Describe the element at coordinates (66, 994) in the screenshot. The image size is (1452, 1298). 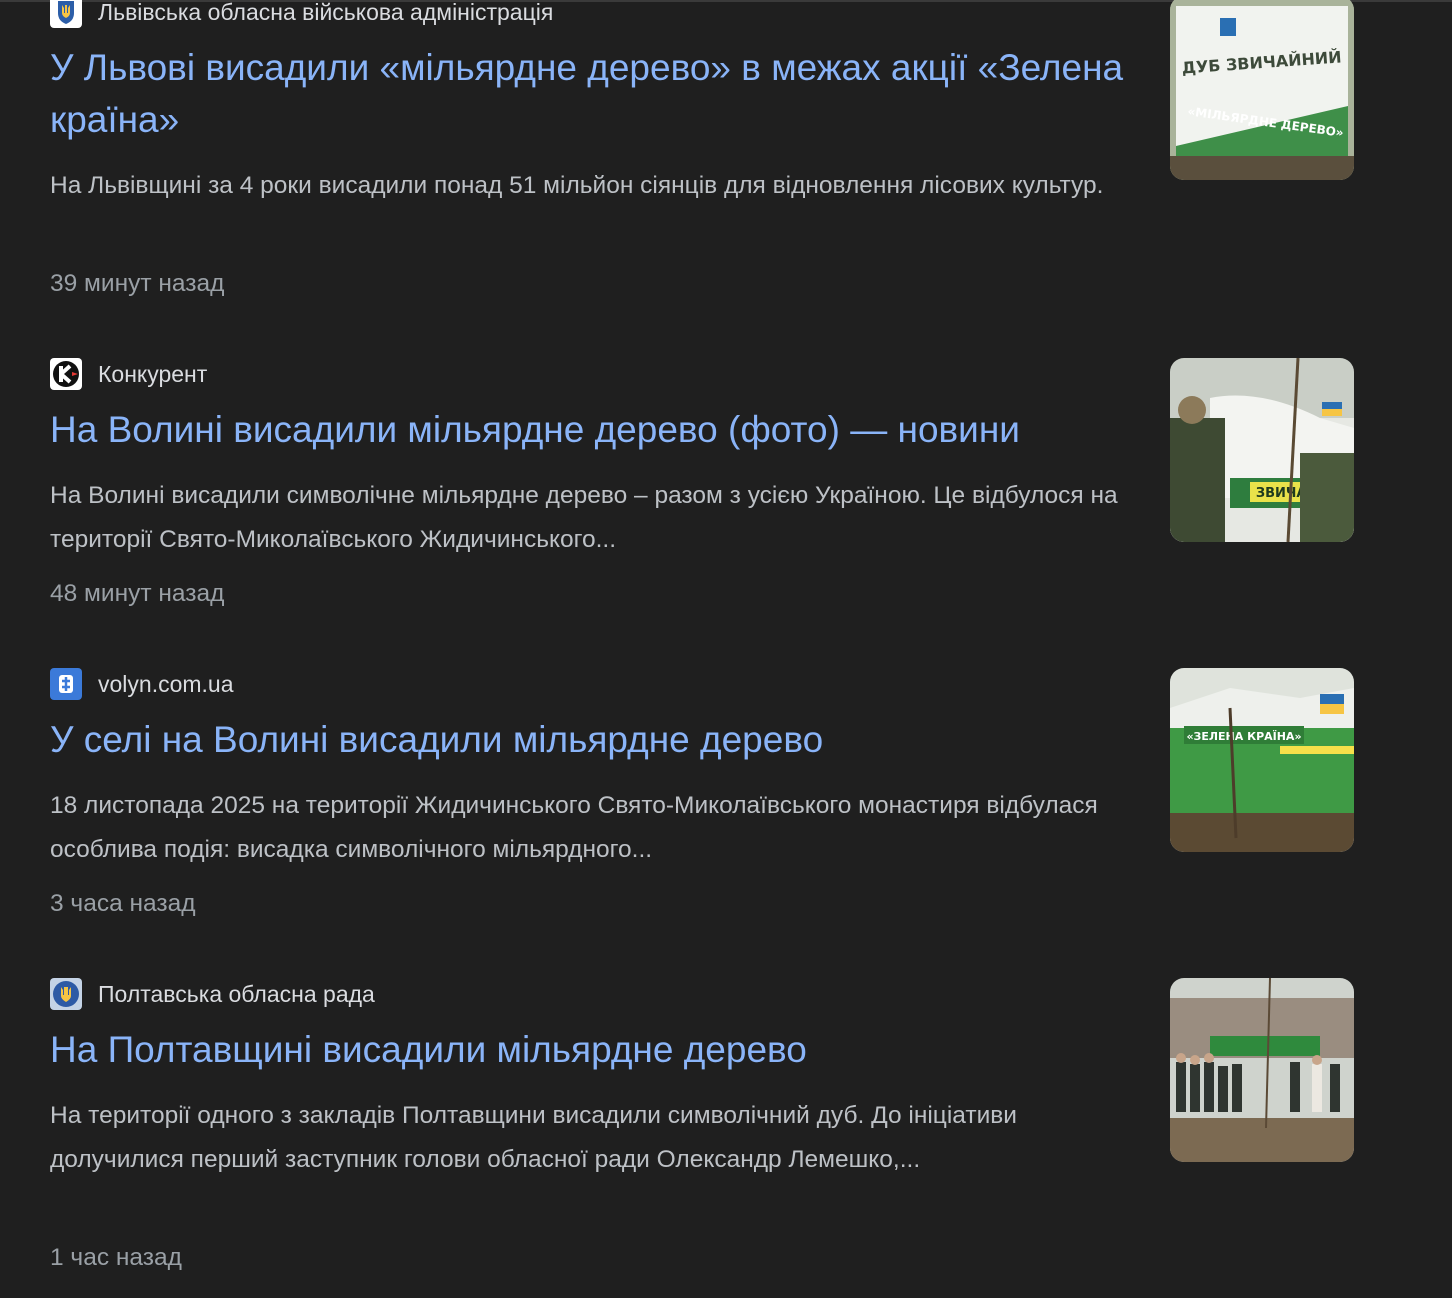
I see `poltava-coat-of-arms-icon` at that location.